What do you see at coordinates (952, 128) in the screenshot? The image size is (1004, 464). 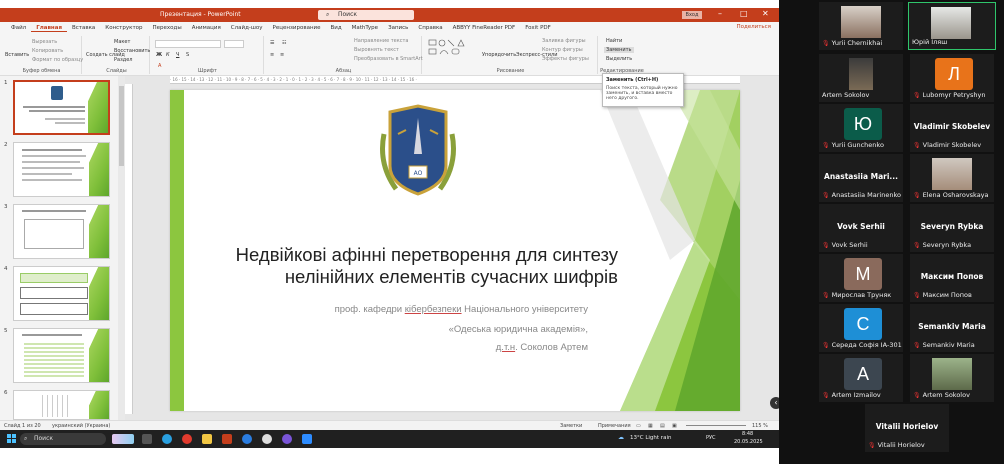 I see `participant-tile: Vladimir Skobelev 🎙 Vladimir Skobelev` at bounding box center [952, 128].